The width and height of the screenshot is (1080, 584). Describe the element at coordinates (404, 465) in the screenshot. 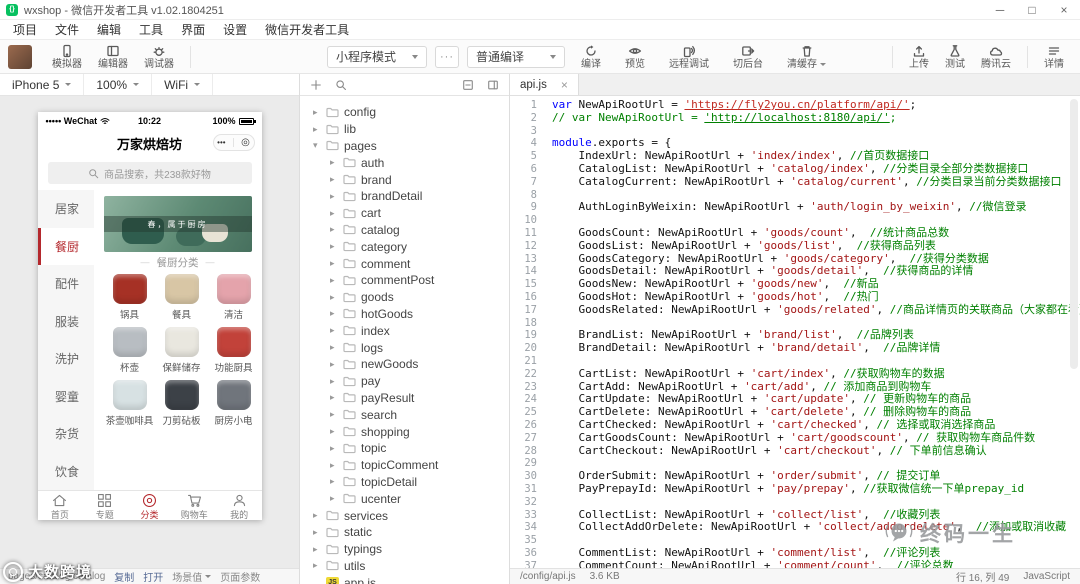

I see `tree-item: JS topicComment` at that location.